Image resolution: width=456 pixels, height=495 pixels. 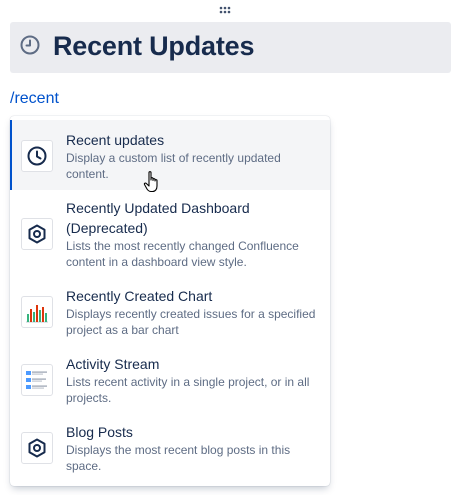 I want to click on drag-handle-icon, so click(x=225, y=10).